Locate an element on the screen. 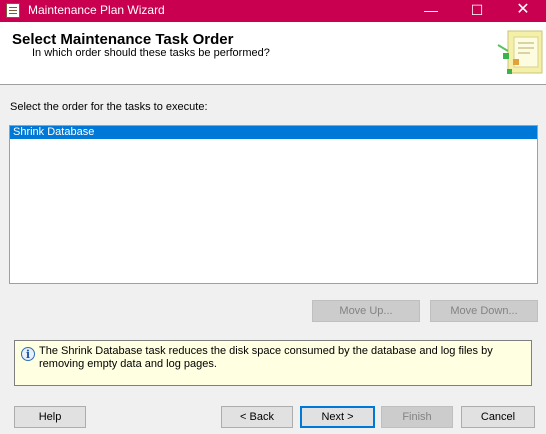 The image size is (546, 434). window-title: Maintenance Plan Wizard is located at coordinates (96, 10).